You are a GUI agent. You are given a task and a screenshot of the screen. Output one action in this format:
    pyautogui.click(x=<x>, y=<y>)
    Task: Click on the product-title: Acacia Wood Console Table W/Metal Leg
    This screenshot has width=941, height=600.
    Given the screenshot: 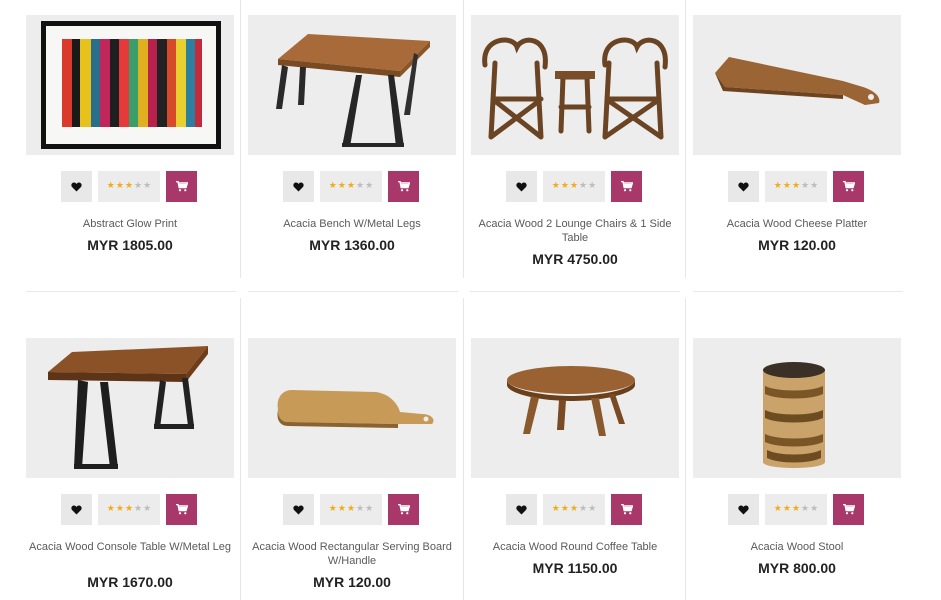 What is the action you would take?
    pyautogui.click(x=130, y=547)
    